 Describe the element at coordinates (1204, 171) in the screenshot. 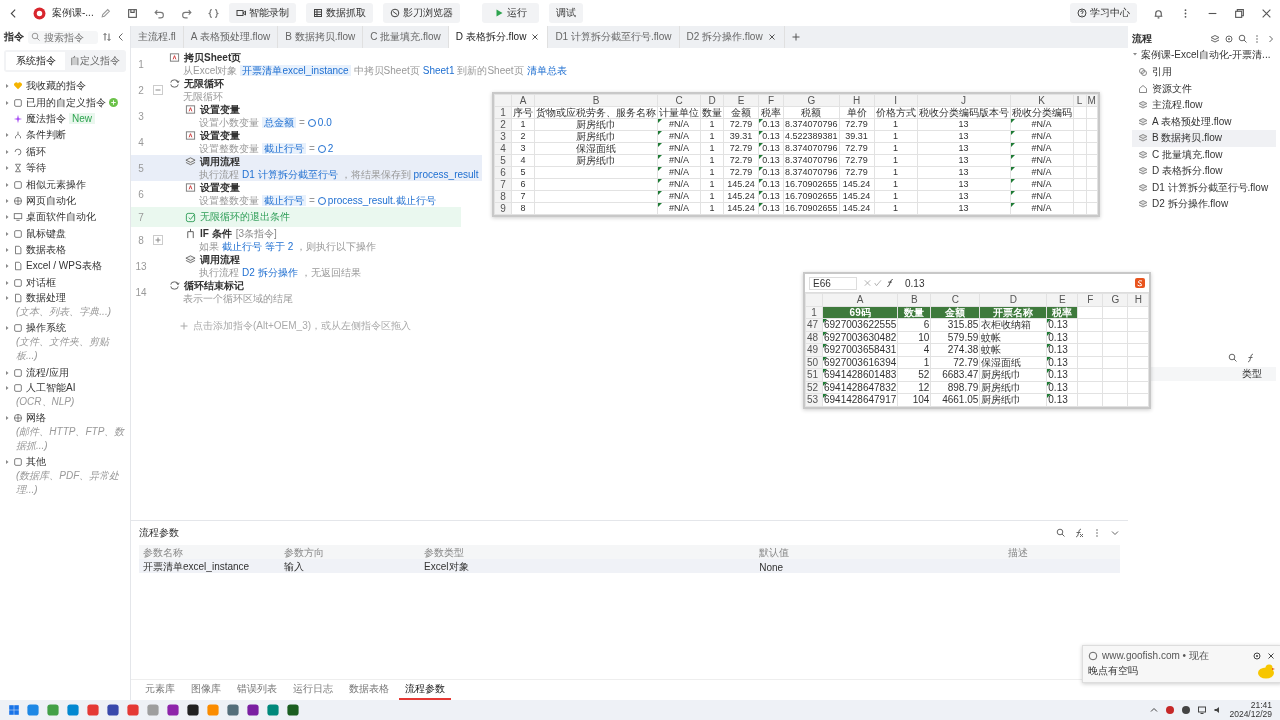

I see `project-file: D 表格拆分.flow` at that location.